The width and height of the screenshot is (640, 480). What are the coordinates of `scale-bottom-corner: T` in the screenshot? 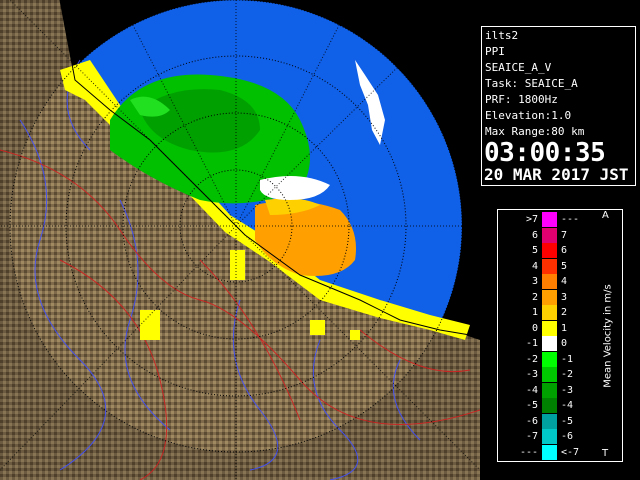 It's located at (605, 453).